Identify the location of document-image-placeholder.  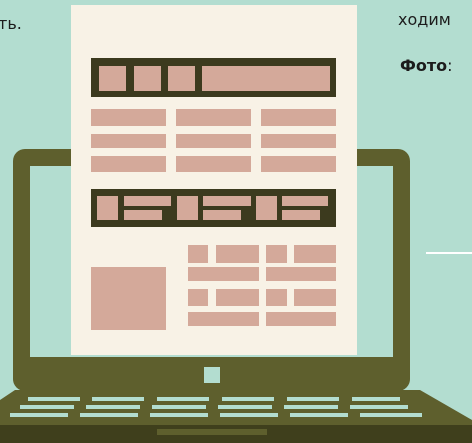
(128, 298).